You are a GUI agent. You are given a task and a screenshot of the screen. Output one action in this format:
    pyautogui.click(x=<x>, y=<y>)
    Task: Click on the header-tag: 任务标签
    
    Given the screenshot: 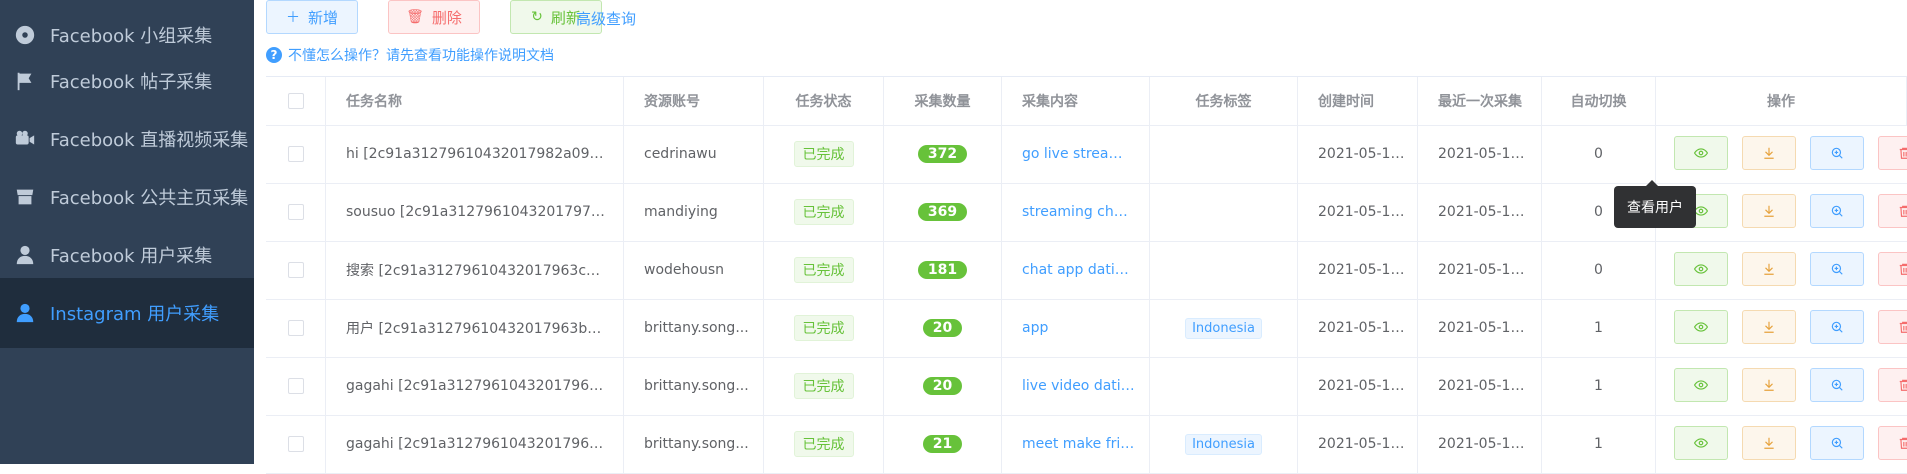 What is the action you would take?
    pyautogui.click(x=1224, y=101)
    